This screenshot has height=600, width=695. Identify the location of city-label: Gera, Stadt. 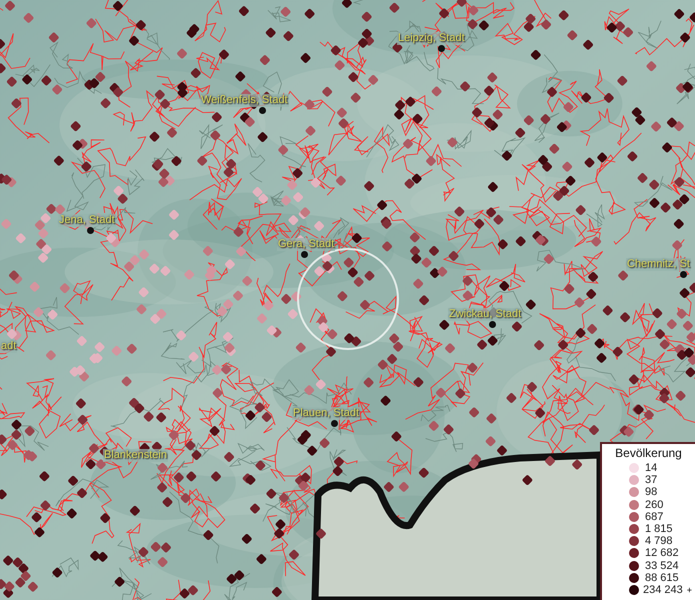
(306, 244).